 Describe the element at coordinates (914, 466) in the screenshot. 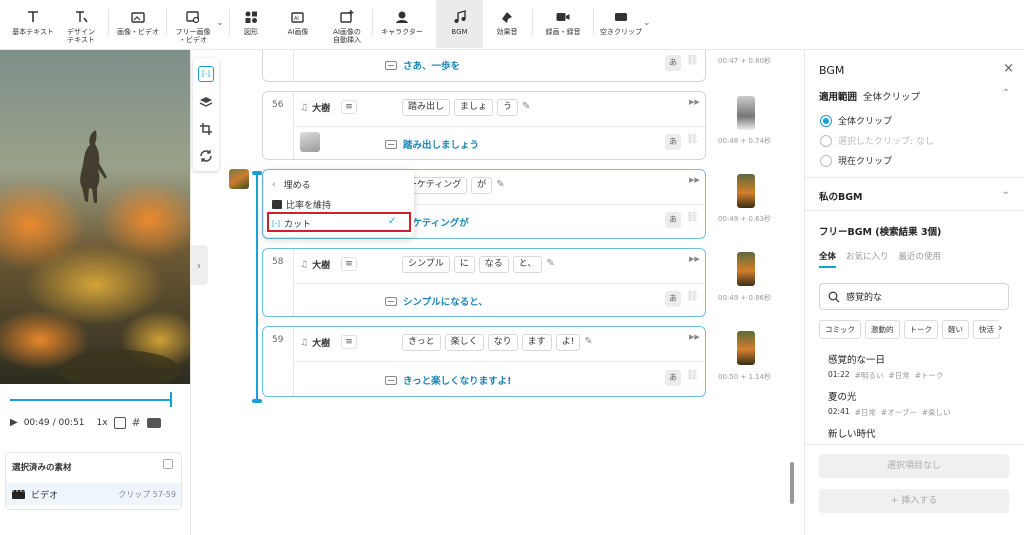

I see `no-selection-button: 選択項目なし` at that location.